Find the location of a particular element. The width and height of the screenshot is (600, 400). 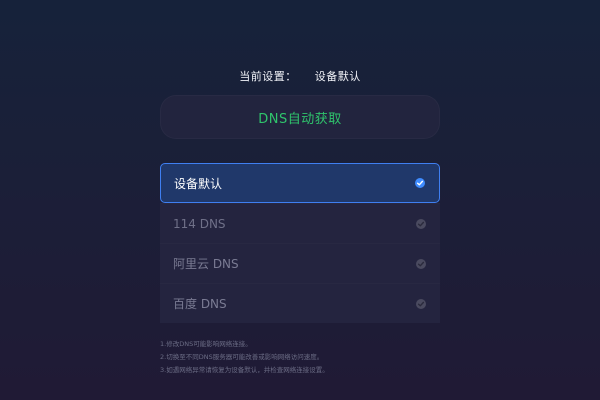

current-setting-label: 当前设置： is located at coordinates (268, 76).